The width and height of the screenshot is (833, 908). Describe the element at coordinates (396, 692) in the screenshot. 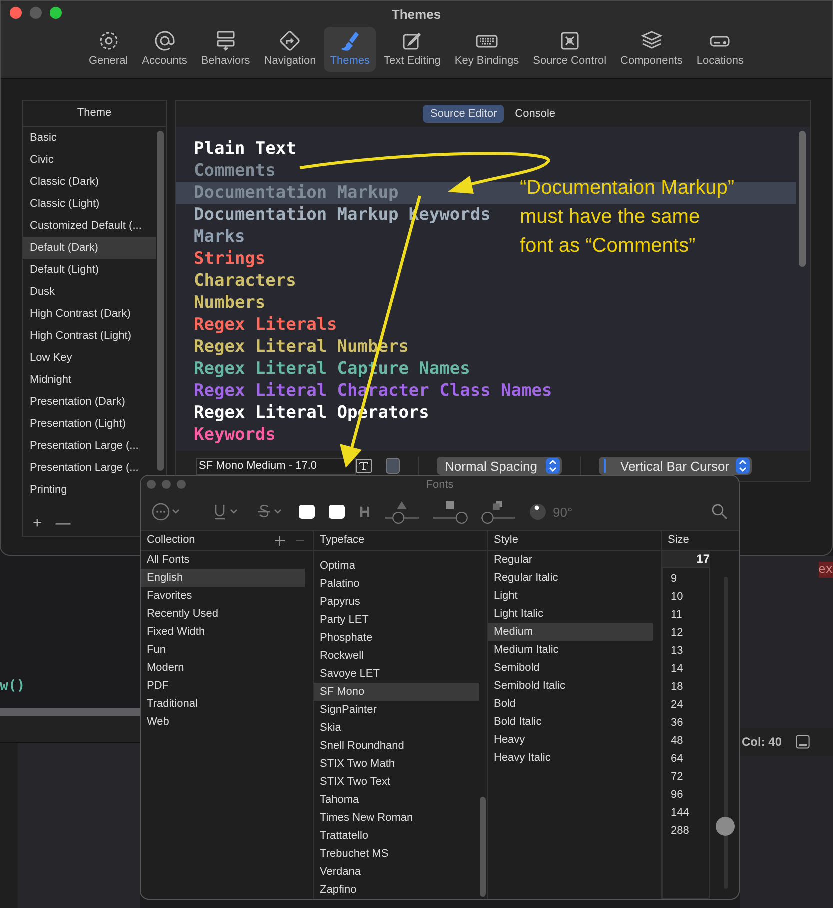

I see `typeface-item: SF Mono` at that location.